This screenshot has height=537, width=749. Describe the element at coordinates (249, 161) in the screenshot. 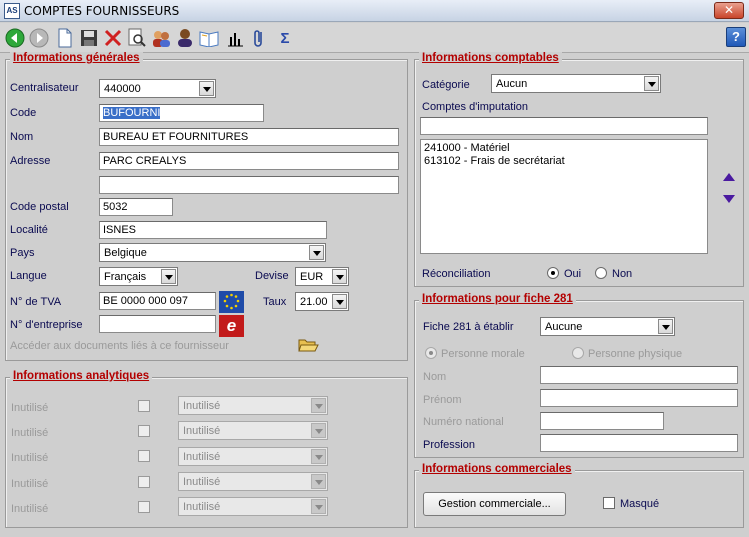

I see `adresse-field: PARC CREALYS` at that location.